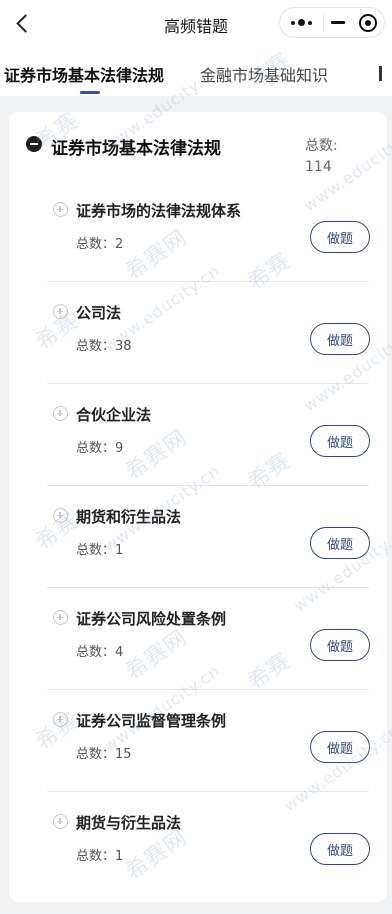  What do you see at coordinates (208, 557) in the screenshot?
I see `list-item: 期货和衍生品法 总数：1 做题` at bounding box center [208, 557].